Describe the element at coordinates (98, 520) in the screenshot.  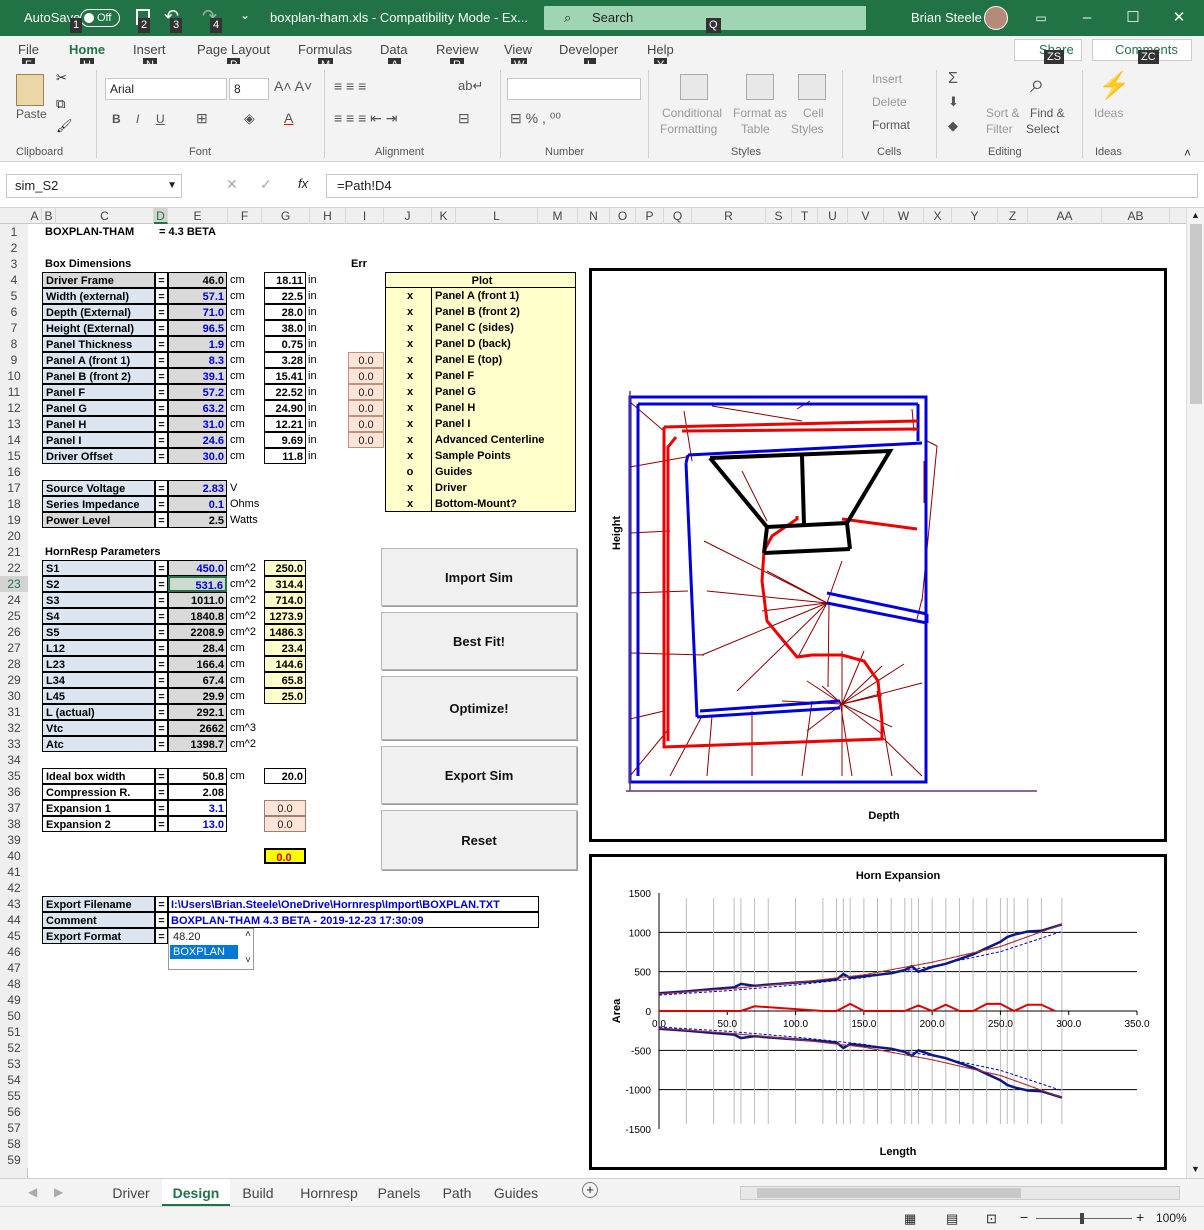
I see `elec-label: Power Level` at that location.